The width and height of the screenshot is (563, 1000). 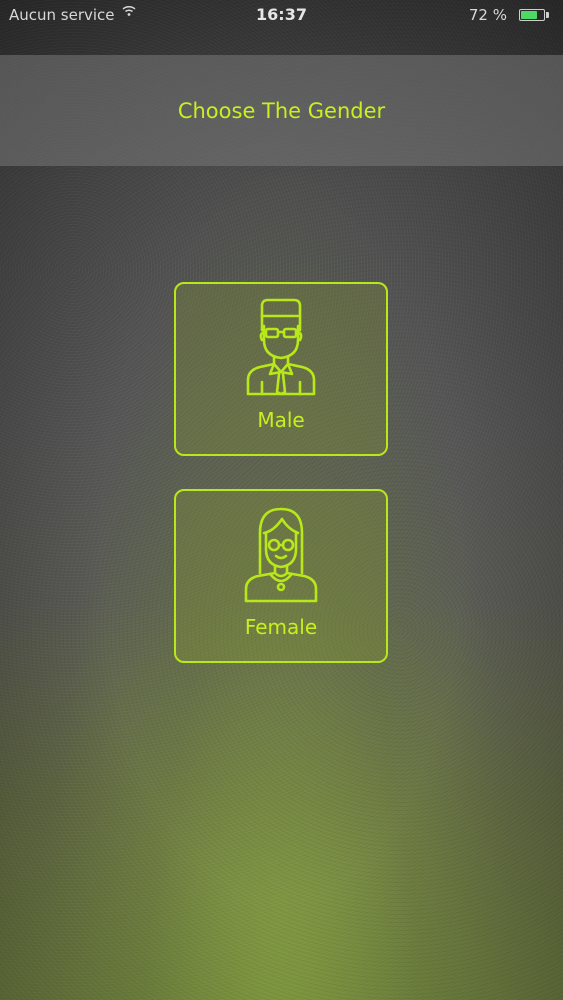 What do you see at coordinates (281, 627) in the screenshot?
I see `female-label: Female` at bounding box center [281, 627].